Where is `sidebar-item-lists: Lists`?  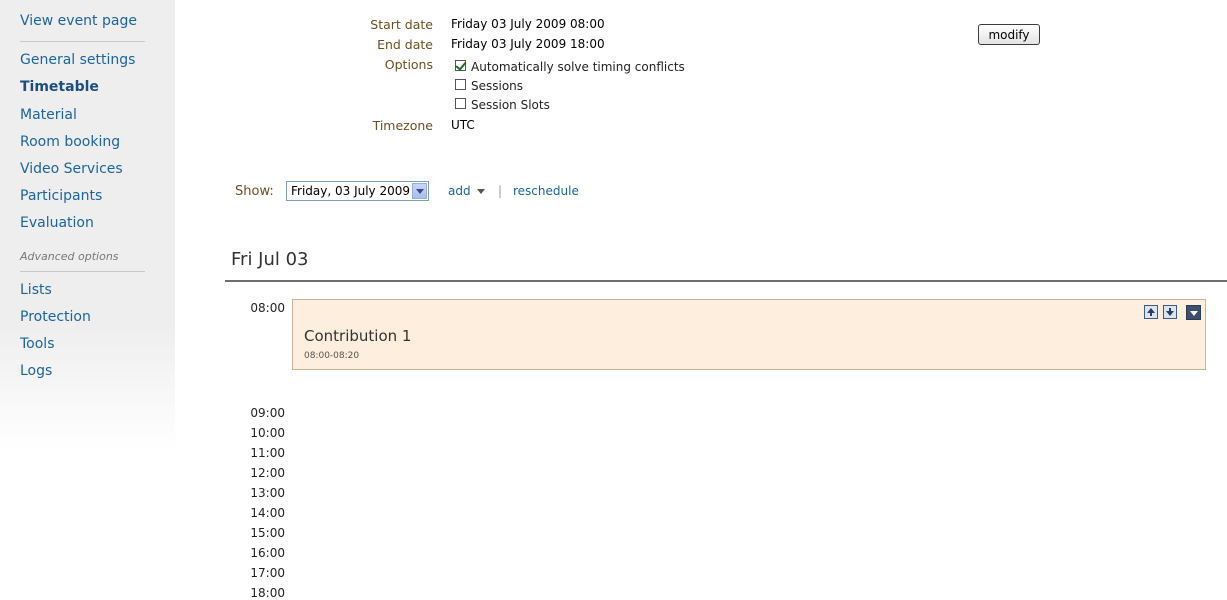
sidebar-item-lists: Lists is located at coordinates (36, 290).